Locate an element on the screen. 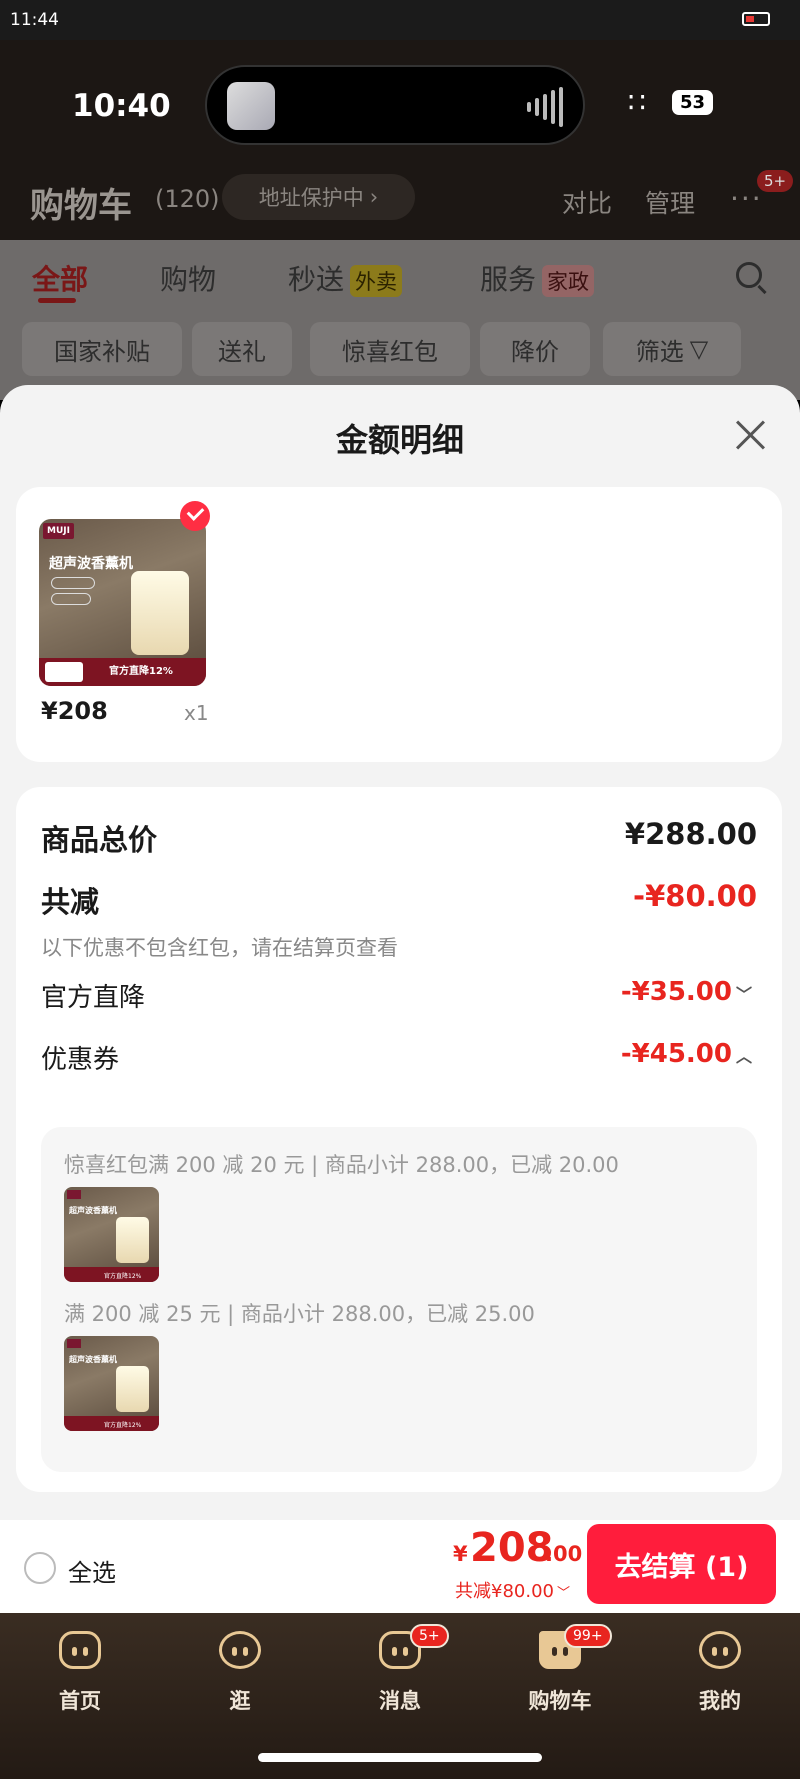  tab-service-tag: 家政 is located at coordinates (568, 281).